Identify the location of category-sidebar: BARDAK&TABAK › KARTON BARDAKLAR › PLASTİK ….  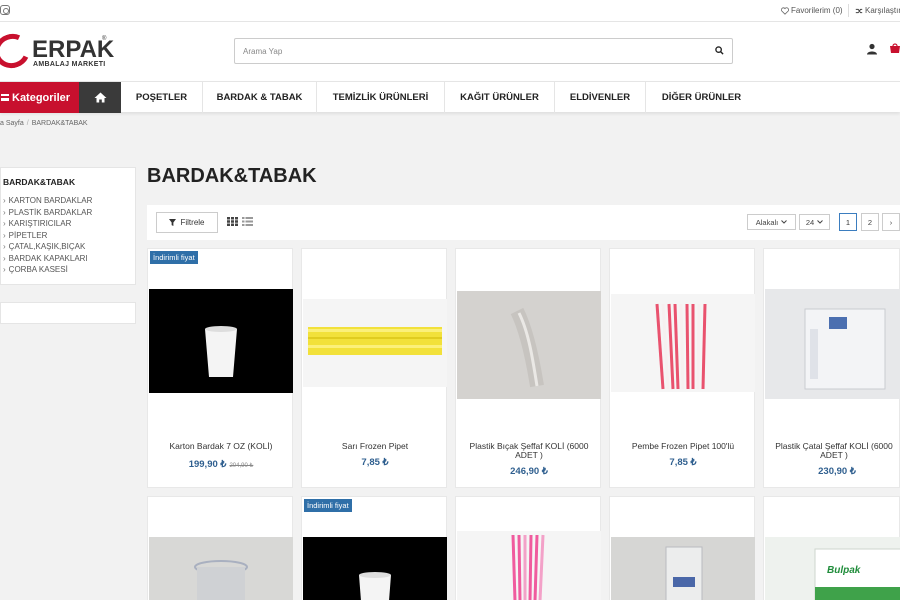
(68, 226).